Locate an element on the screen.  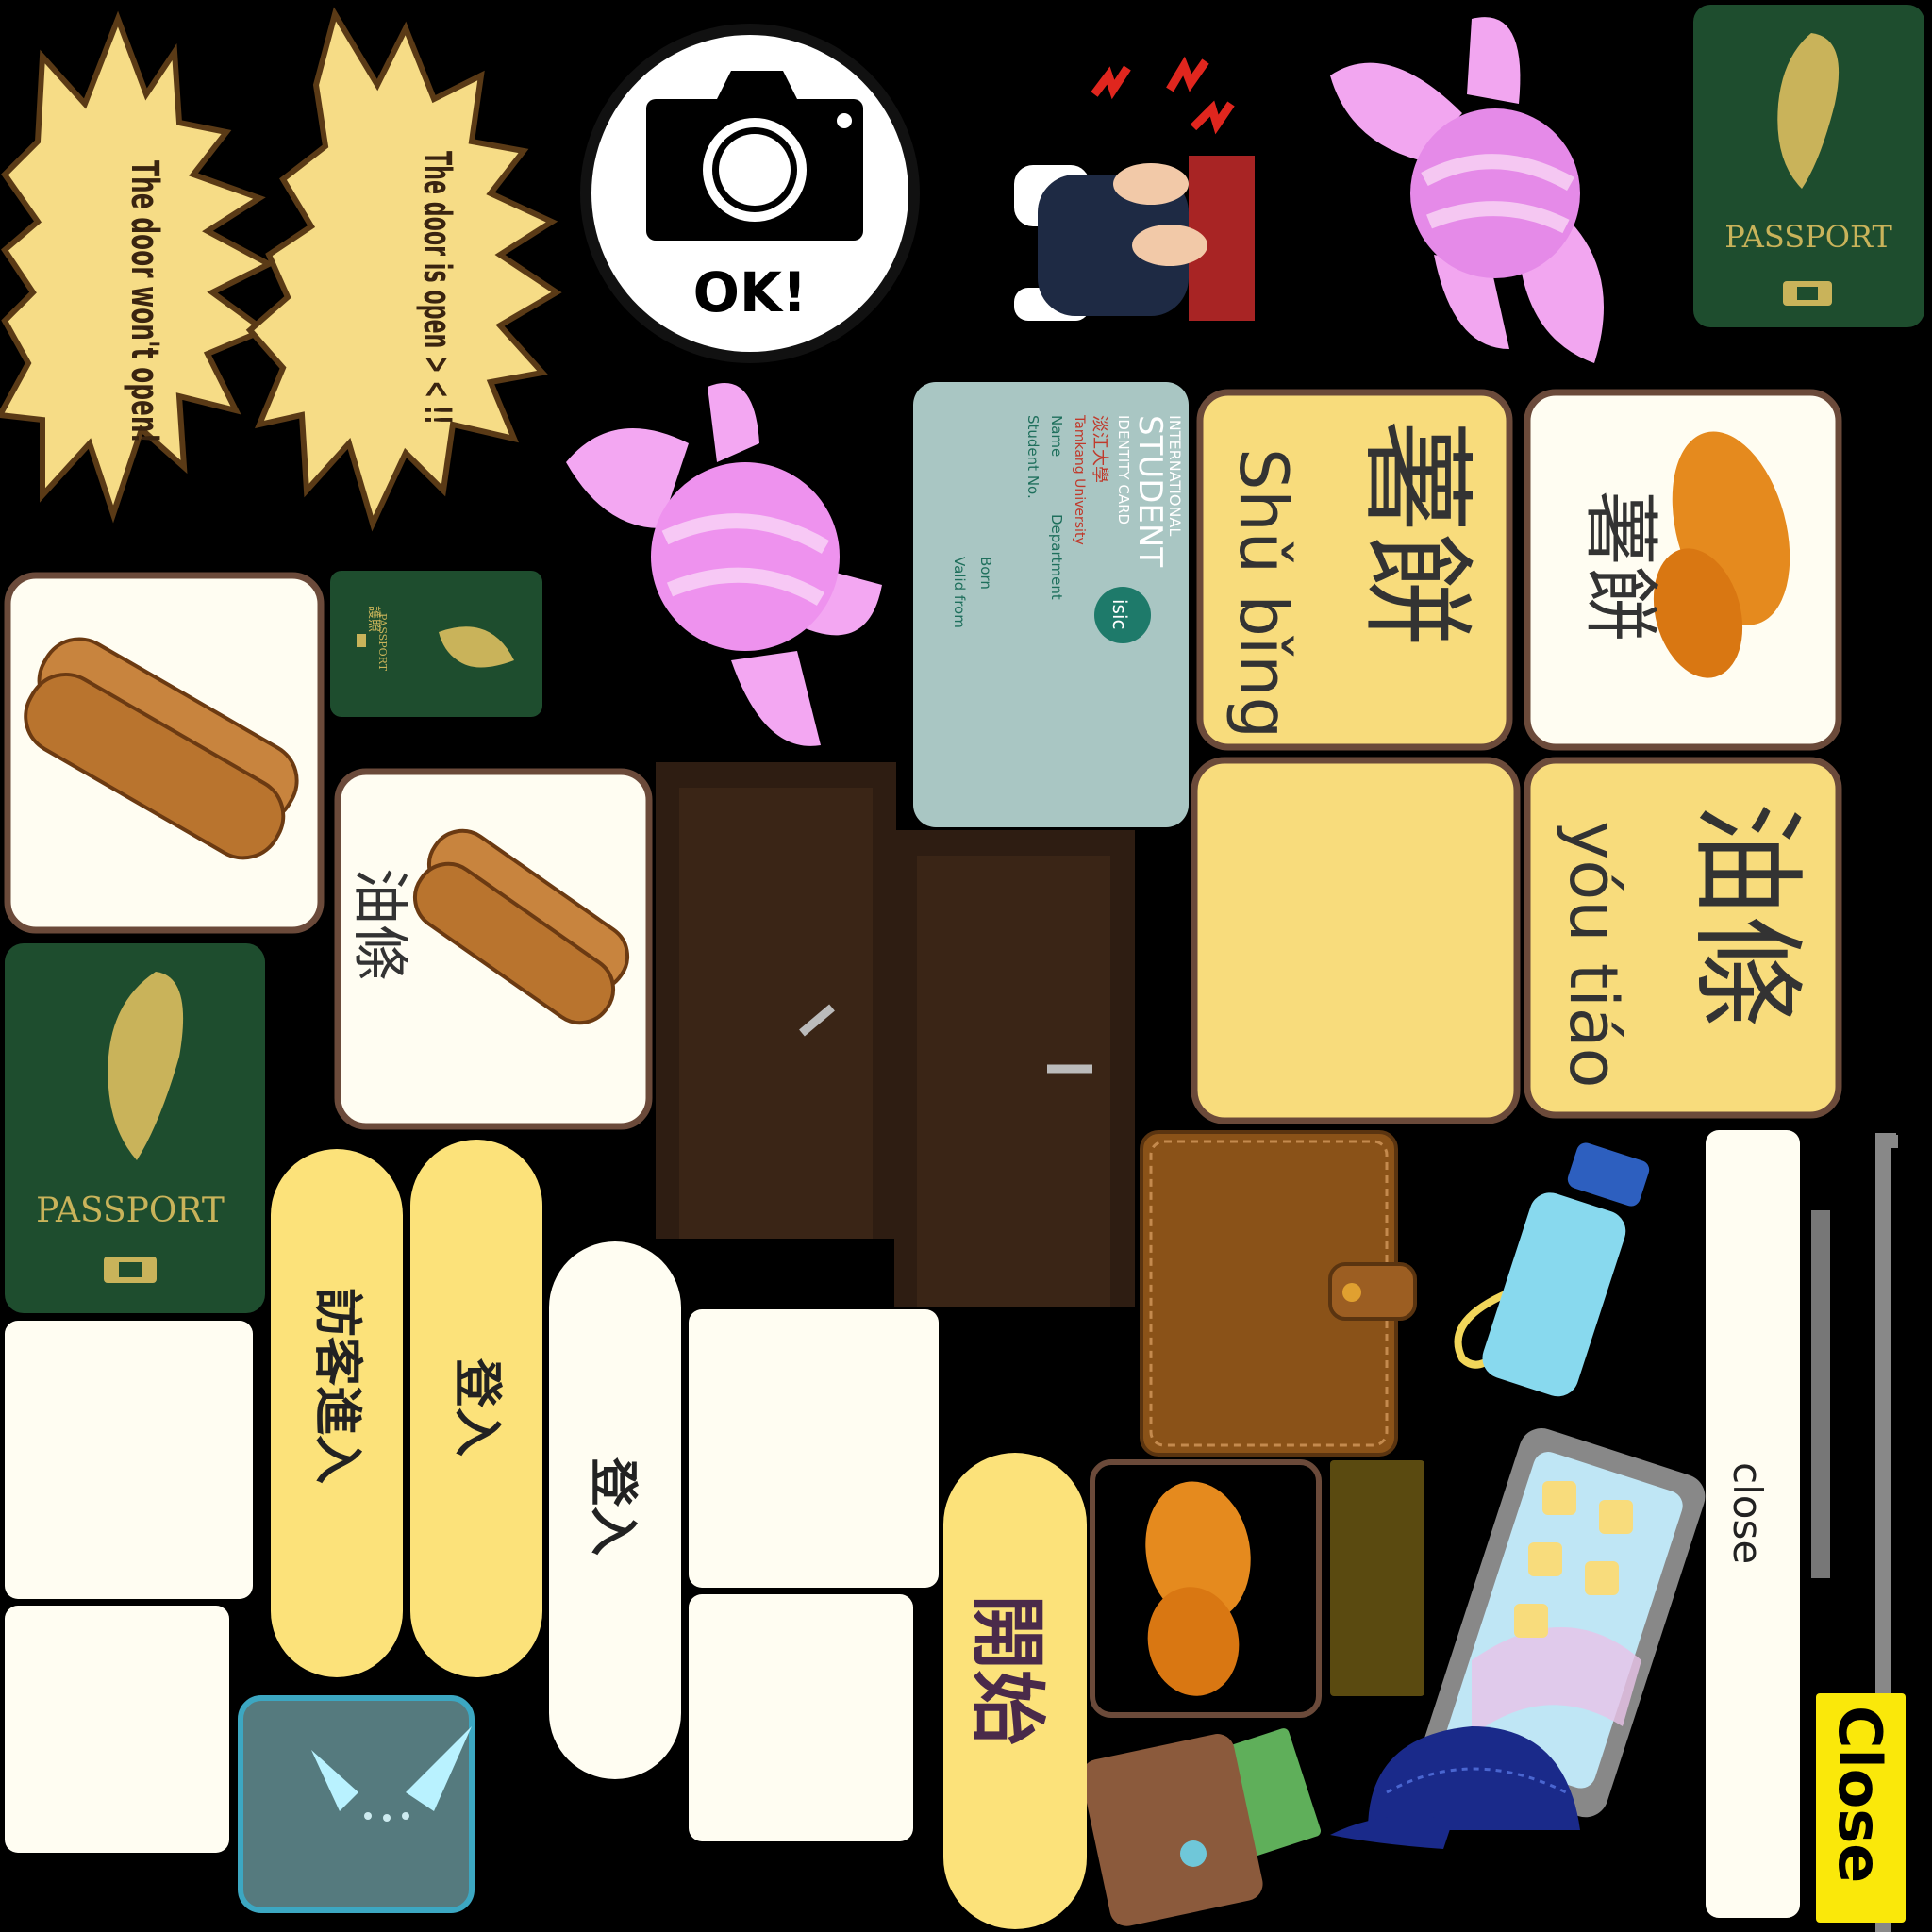
close-button-white: close is located at coordinates (1753, 1524).